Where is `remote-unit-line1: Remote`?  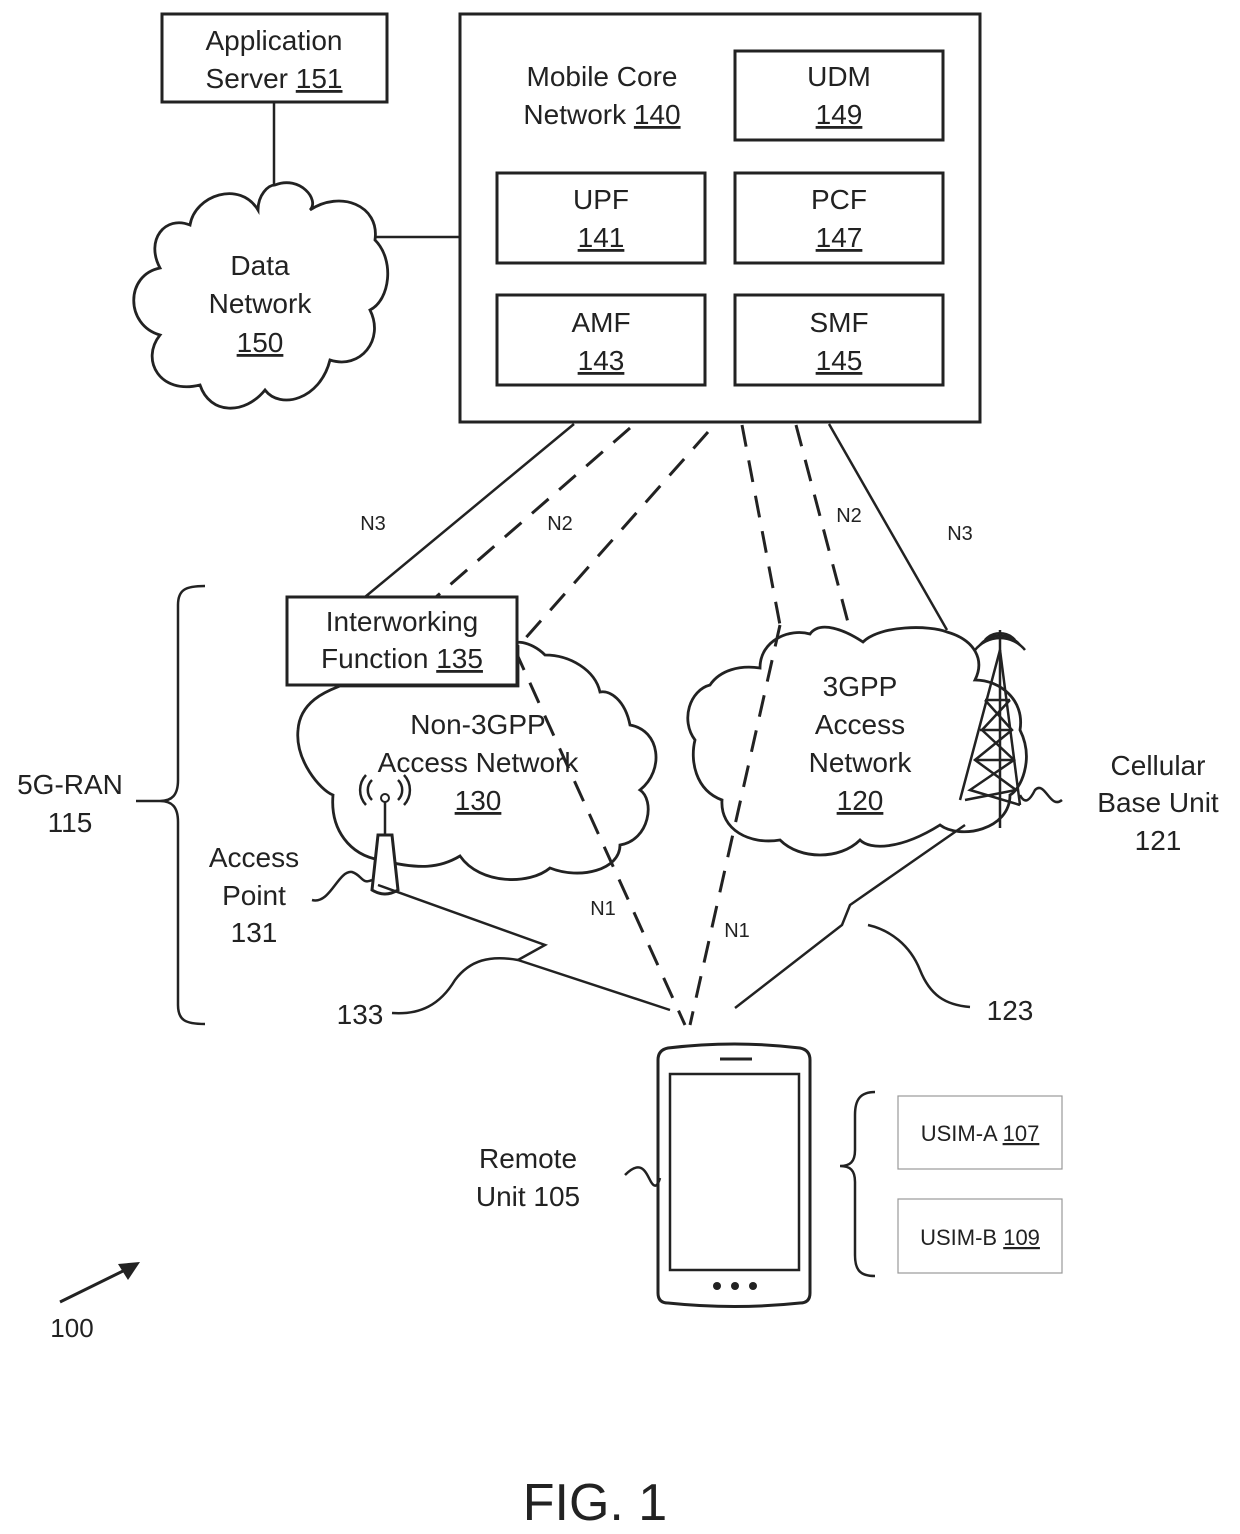
remote-unit-line1: Remote is located at coordinates (528, 1158).